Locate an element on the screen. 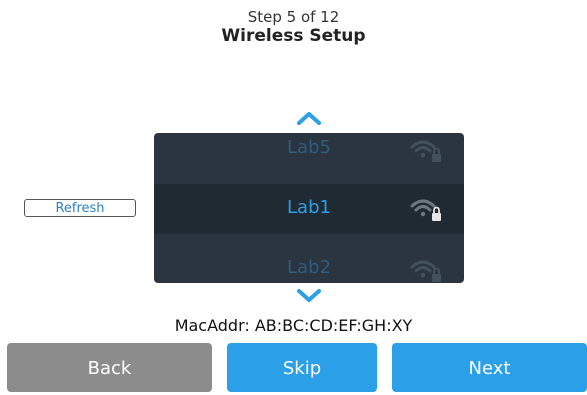 The height and width of the screenshot is (395, 587). refresh-button: Refresh is located at coordinates (80, 208).